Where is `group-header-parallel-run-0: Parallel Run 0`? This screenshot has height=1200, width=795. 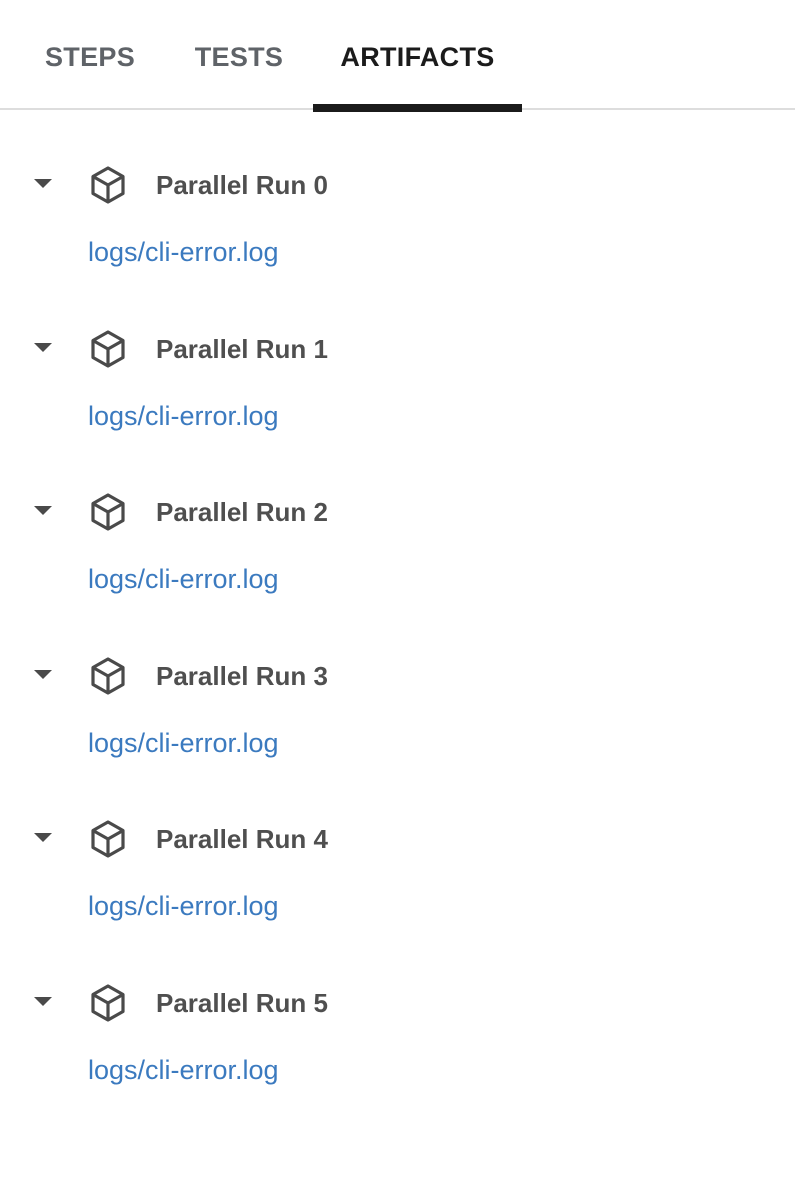 group-header-parallel-run-0: Parallel Run 0 is located at coordinates (200, 186).